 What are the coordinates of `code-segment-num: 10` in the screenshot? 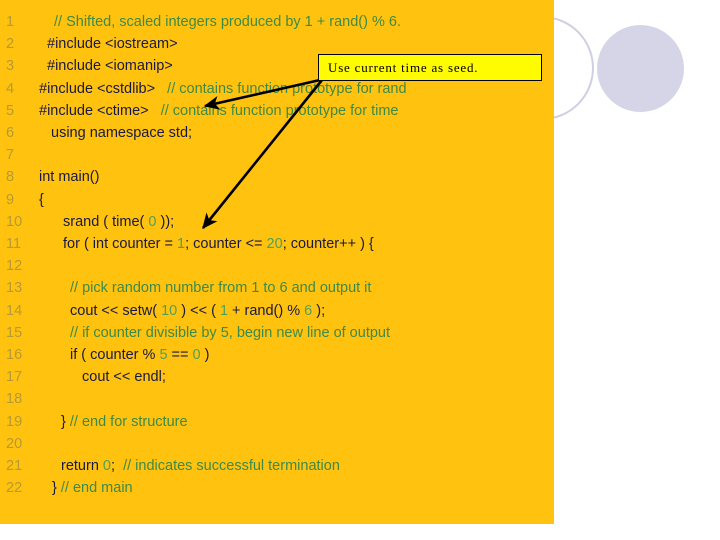 It's located at (169, 310).